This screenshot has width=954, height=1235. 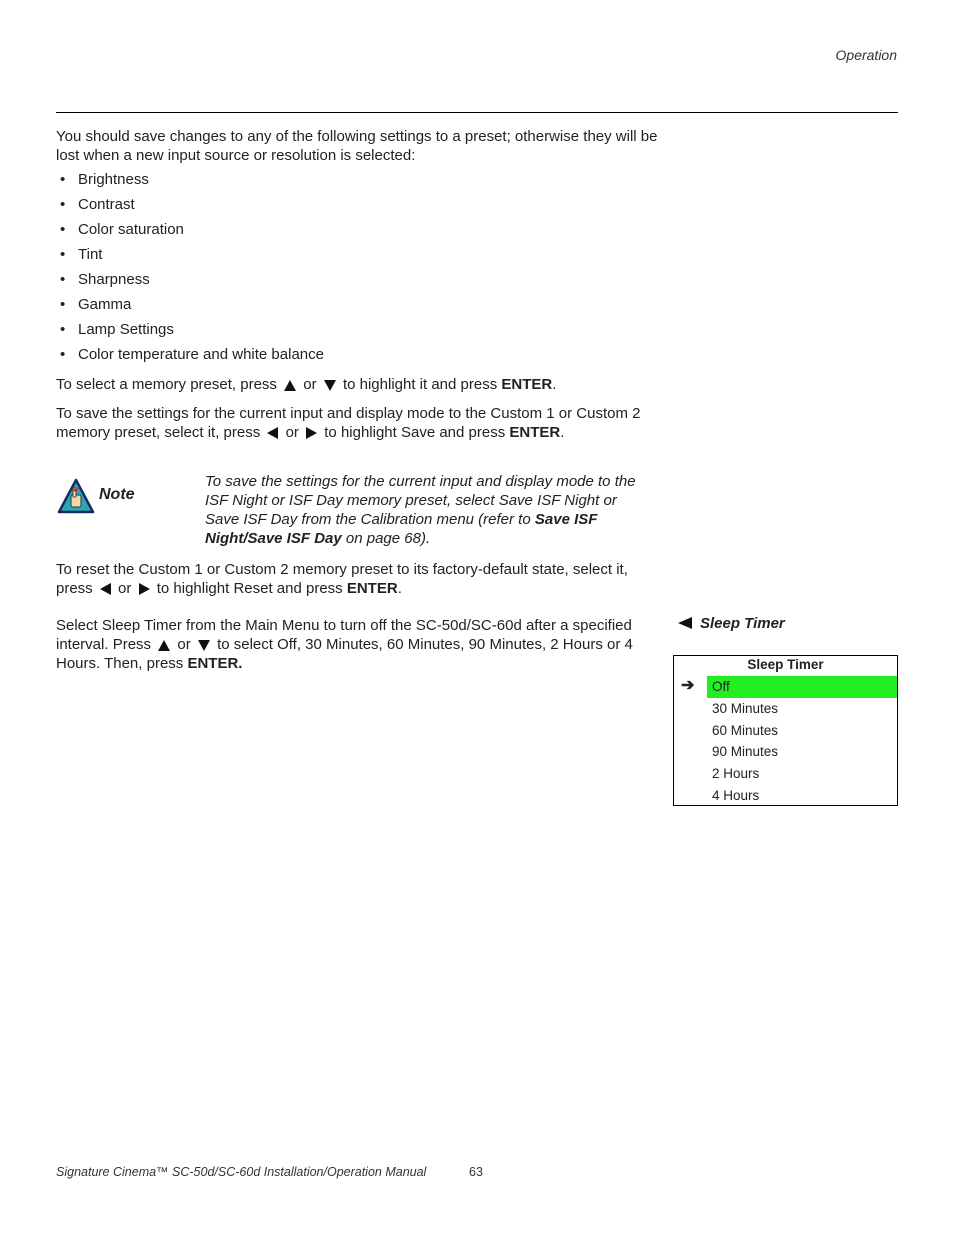 What do you see at coordinates (477, 112) in the screenshot?
I see `header-rule` at bounding box center [477, 112].